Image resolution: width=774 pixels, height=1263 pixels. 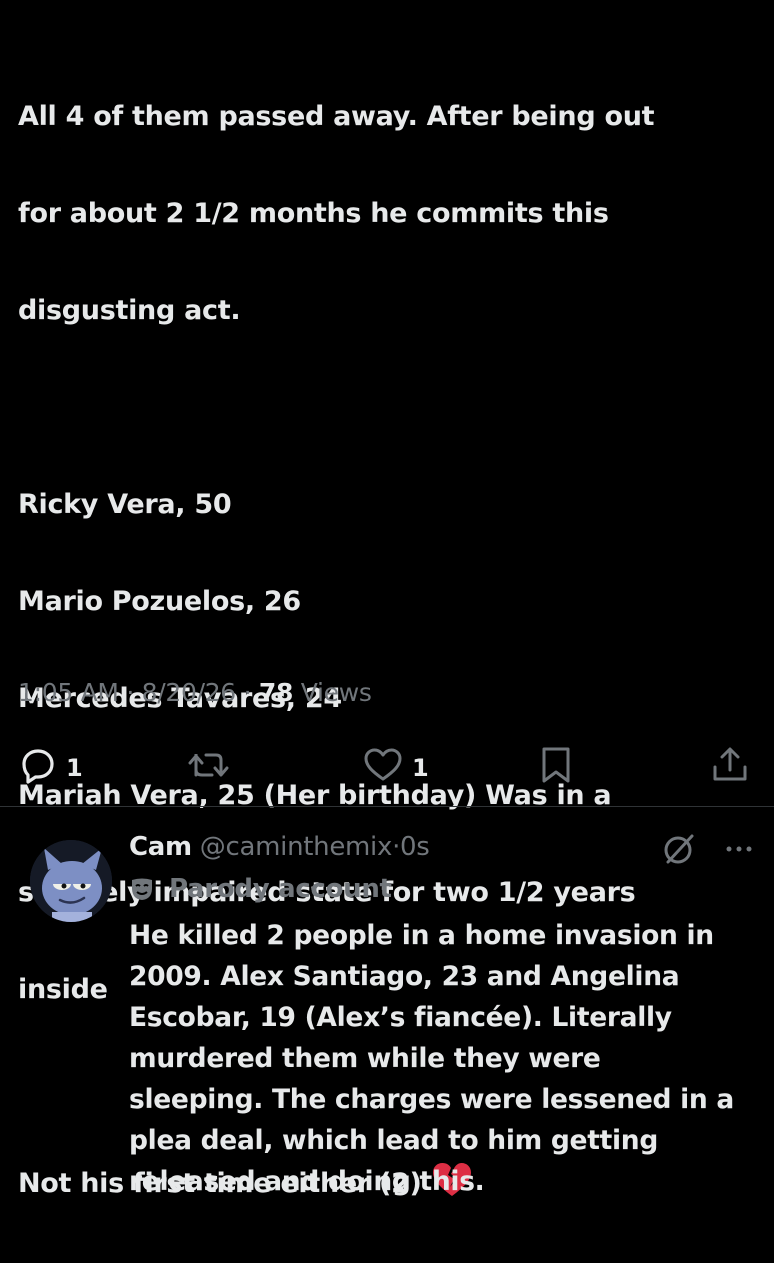 I want to click on heart-icon, so click(x=383, y=768).